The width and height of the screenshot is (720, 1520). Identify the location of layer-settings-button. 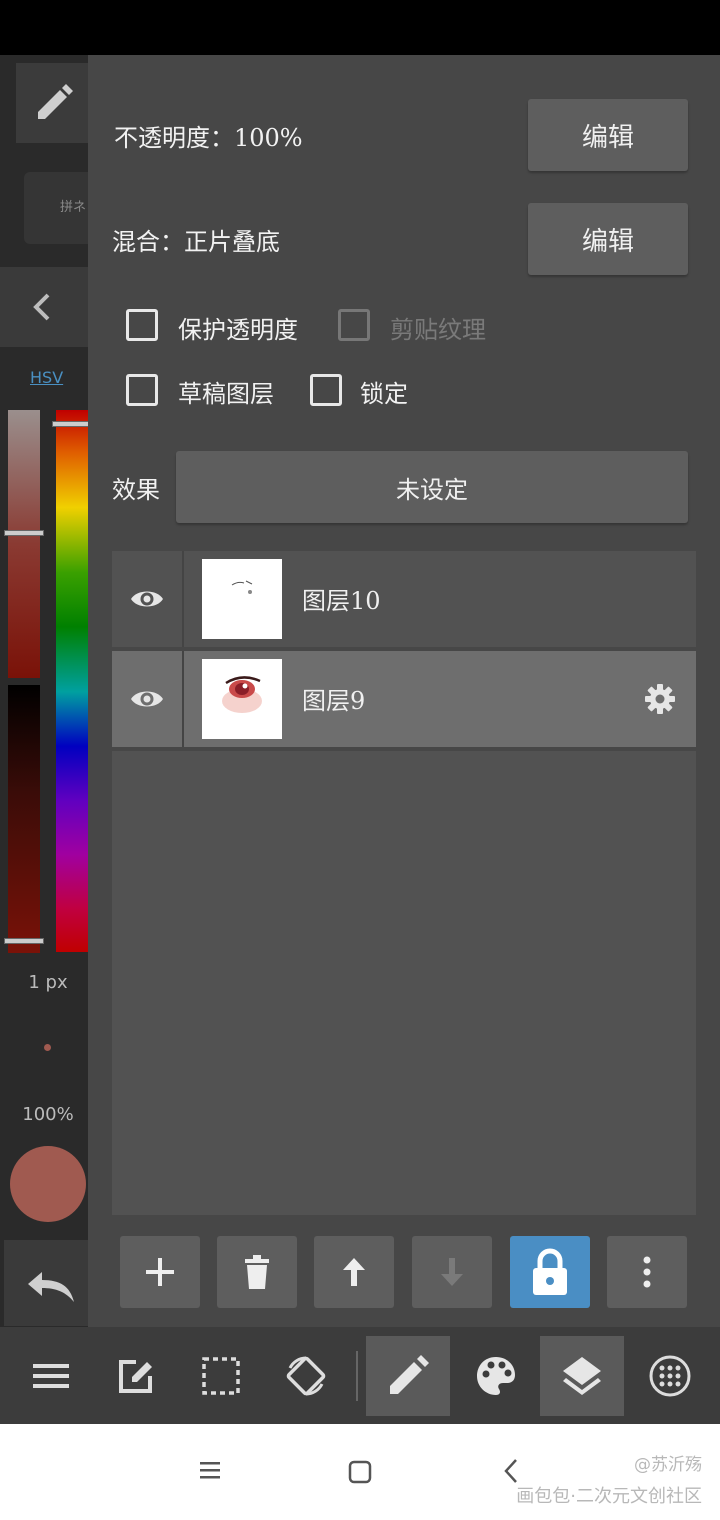
(660, 701).